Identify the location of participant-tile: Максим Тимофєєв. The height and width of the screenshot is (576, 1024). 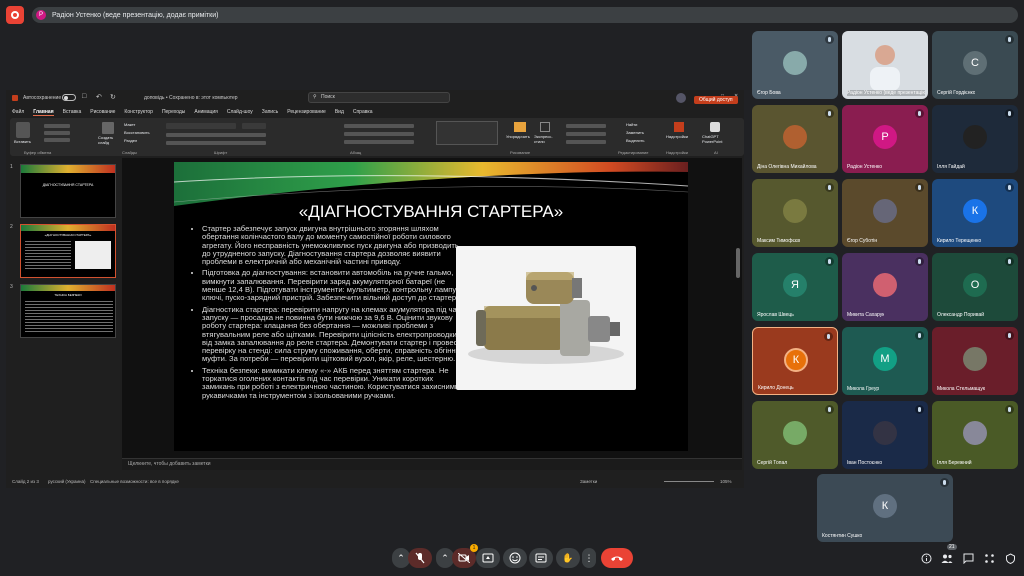
(795, 213).